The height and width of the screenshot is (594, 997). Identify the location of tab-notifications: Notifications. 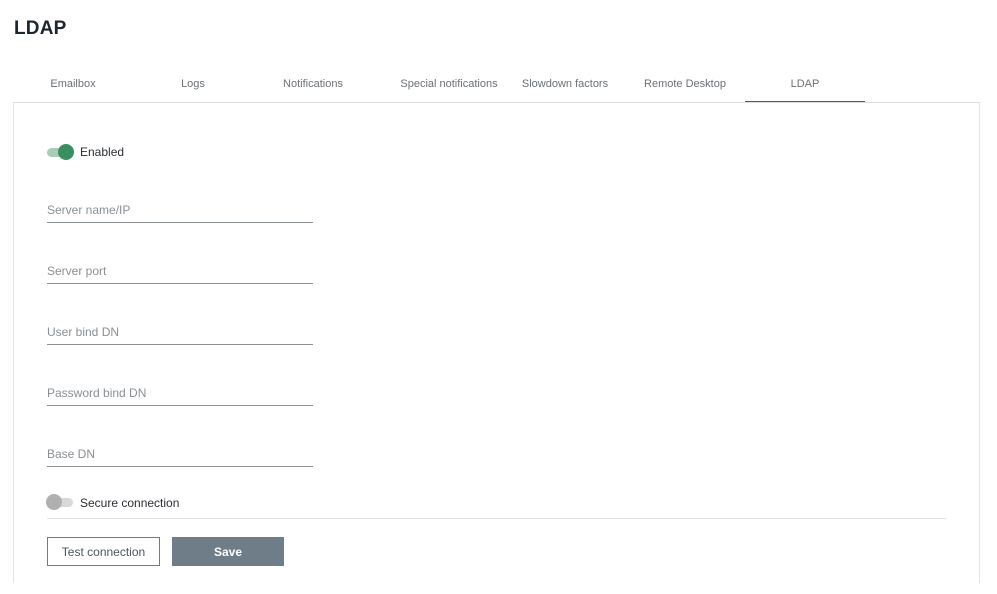
(313, 84).